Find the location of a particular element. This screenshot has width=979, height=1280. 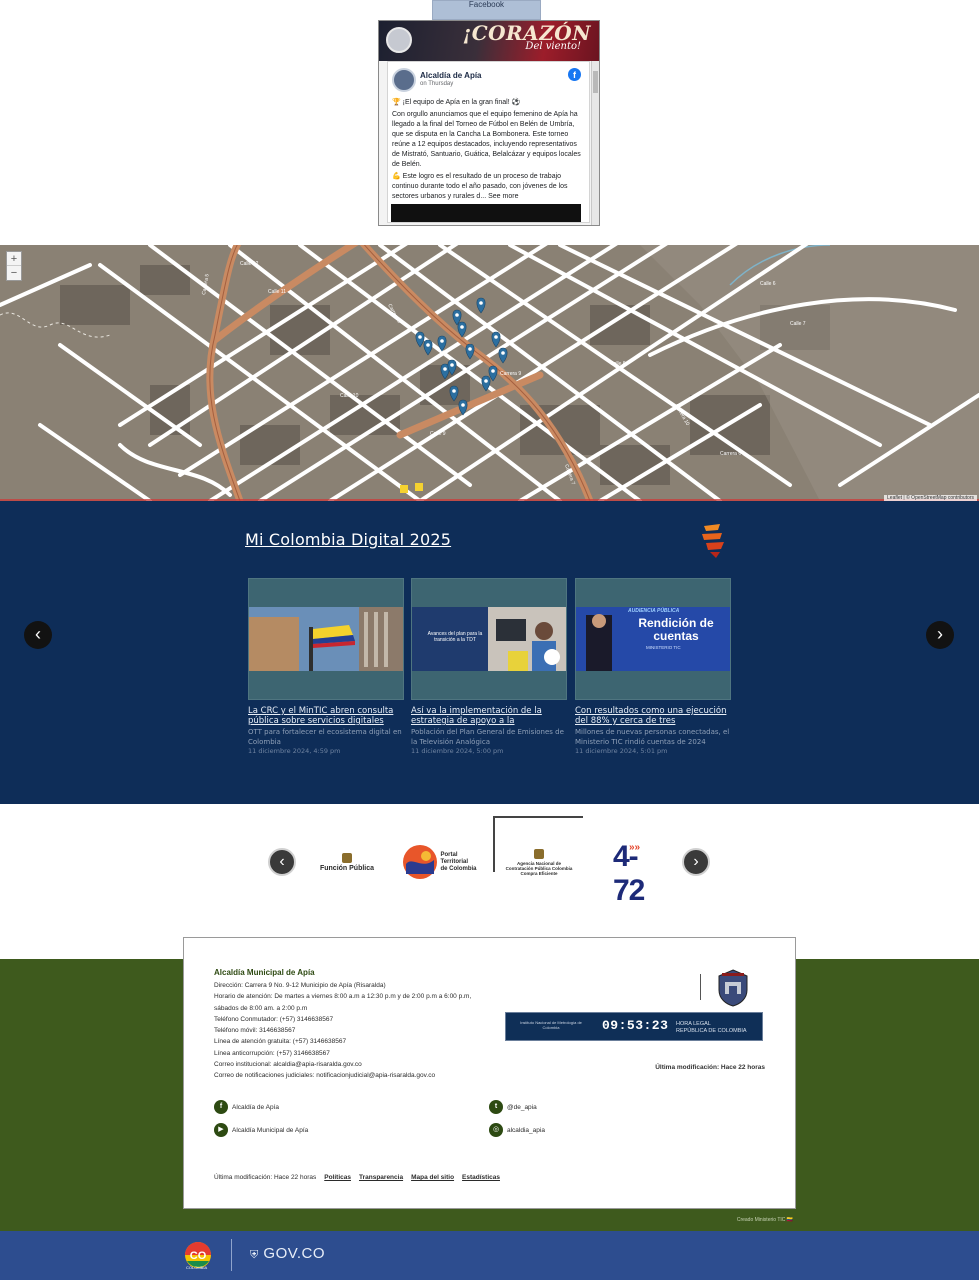

partner-logo-4-72: 4-72 »» is located at coordinates (636, 869).